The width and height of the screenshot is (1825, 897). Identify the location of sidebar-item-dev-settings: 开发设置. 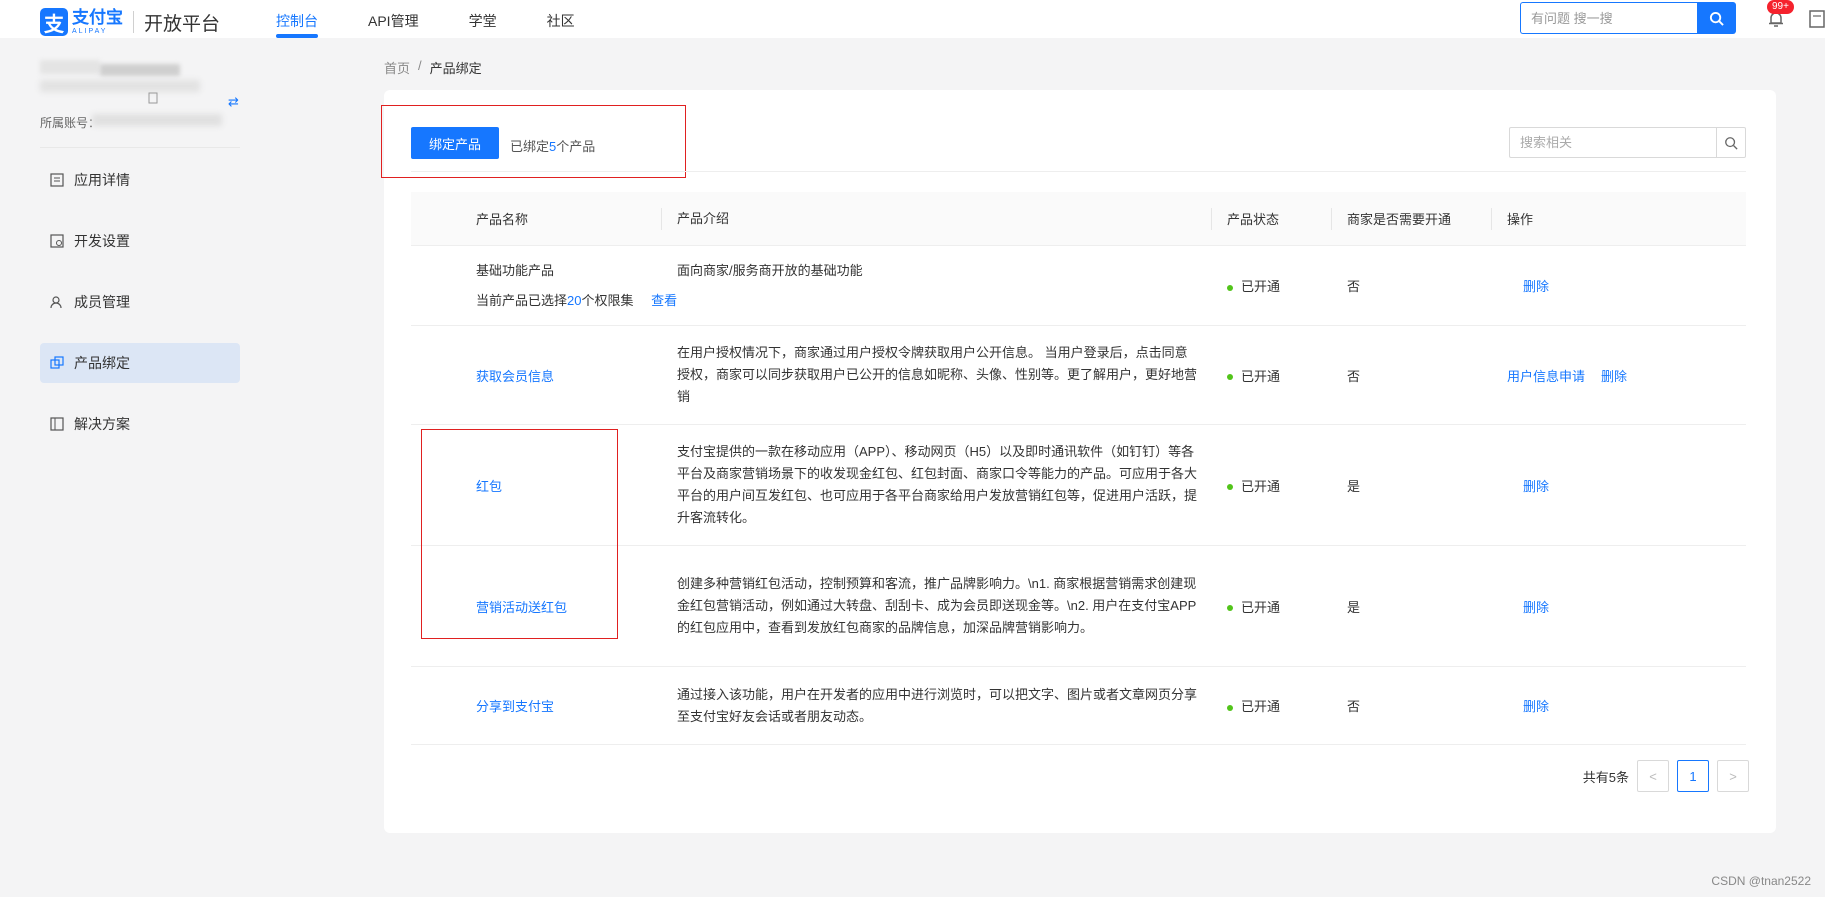
(140, 241).